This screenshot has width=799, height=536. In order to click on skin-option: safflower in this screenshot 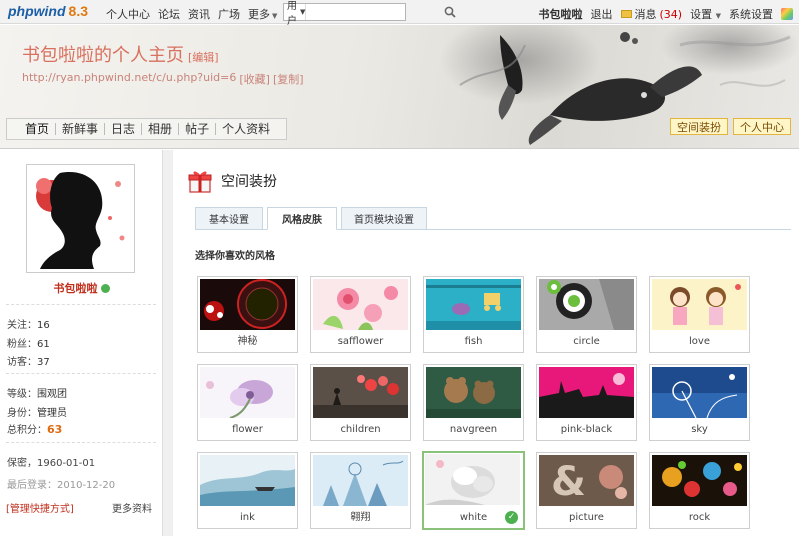, I will do `click(360, 314)`.